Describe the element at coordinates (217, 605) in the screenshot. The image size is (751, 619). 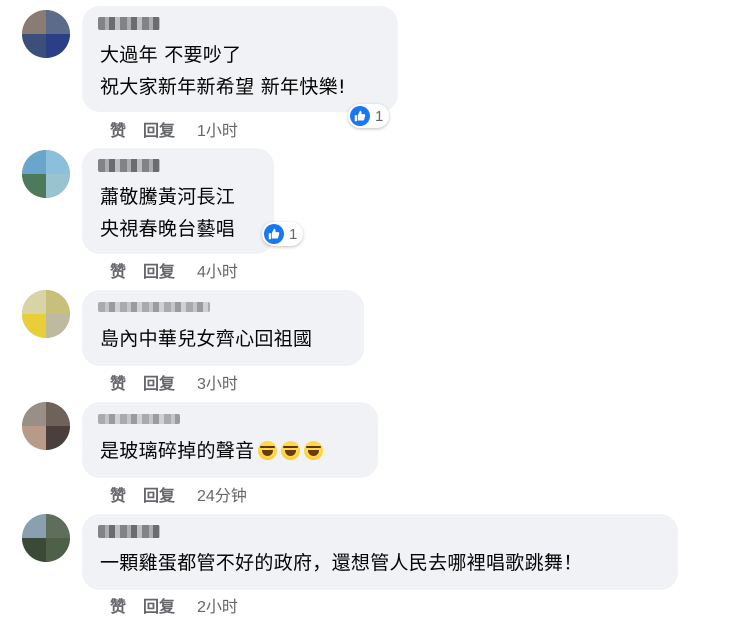
I see `timestamp: 2小时` at that location.